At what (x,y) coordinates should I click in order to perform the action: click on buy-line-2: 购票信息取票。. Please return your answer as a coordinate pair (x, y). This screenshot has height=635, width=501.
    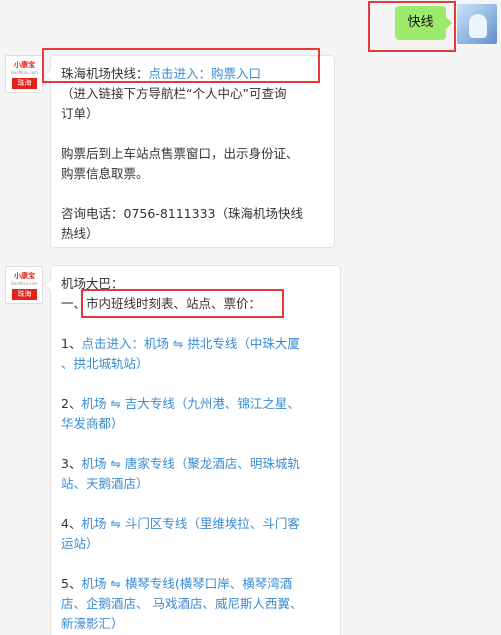
    Looking at the image, I should click on (105, 173).